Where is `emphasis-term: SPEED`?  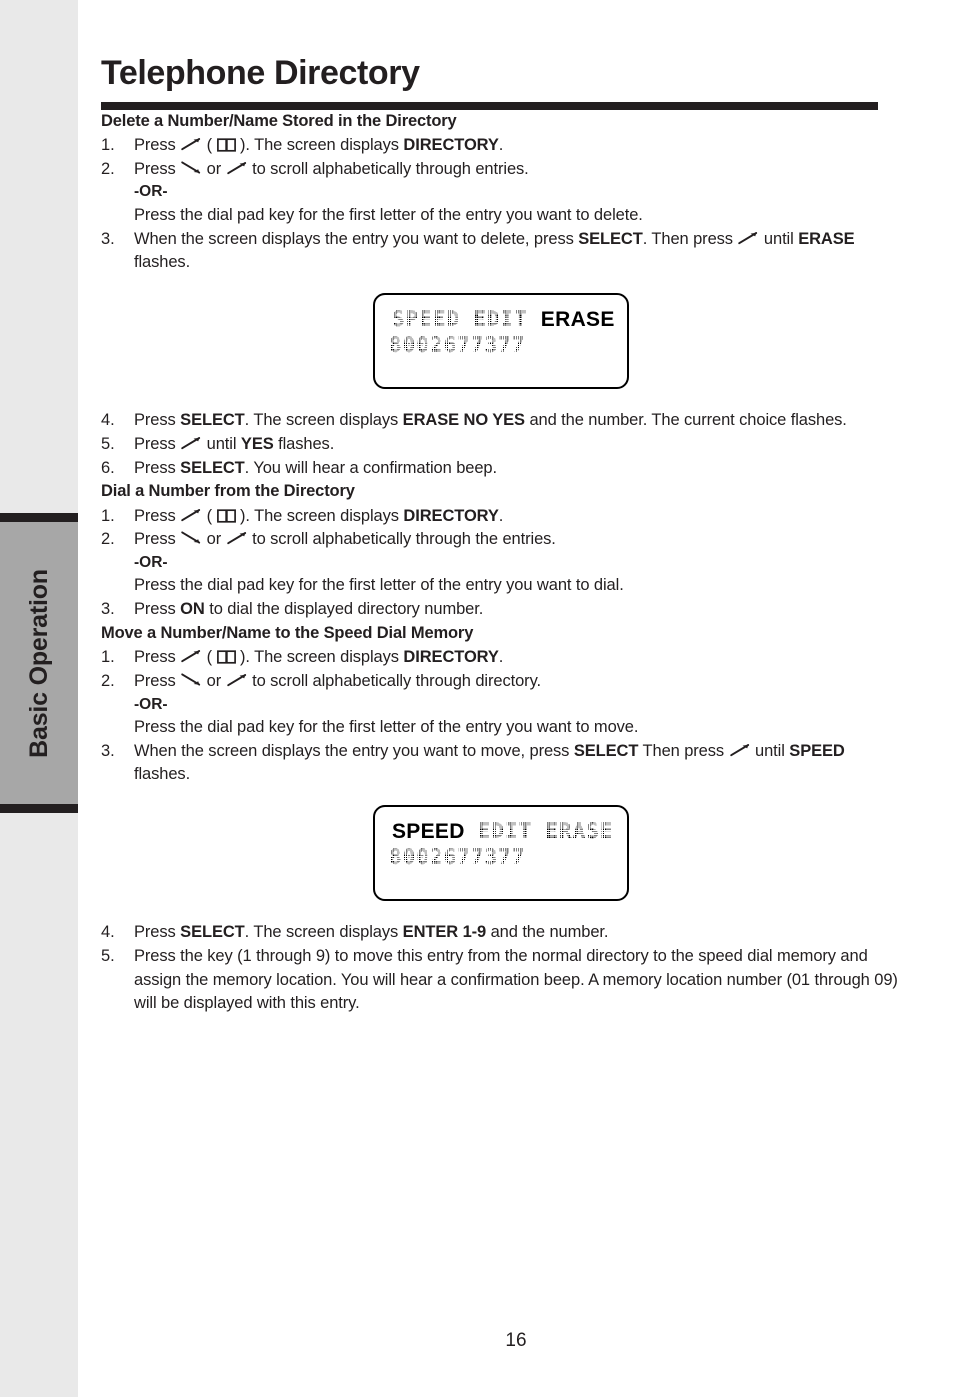
emphasis-term: SPEED is located at coordinates (817, 750).